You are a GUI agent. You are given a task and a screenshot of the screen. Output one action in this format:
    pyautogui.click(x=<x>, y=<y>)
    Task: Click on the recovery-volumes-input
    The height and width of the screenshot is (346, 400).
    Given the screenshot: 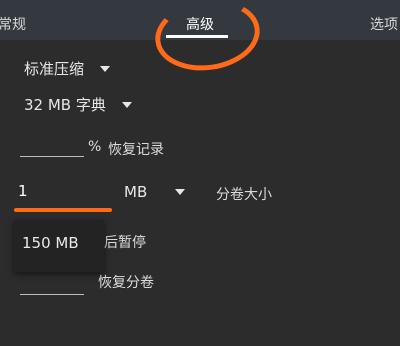 What is the action you would take?
    pyautogui.click(x=52, y=294)
    